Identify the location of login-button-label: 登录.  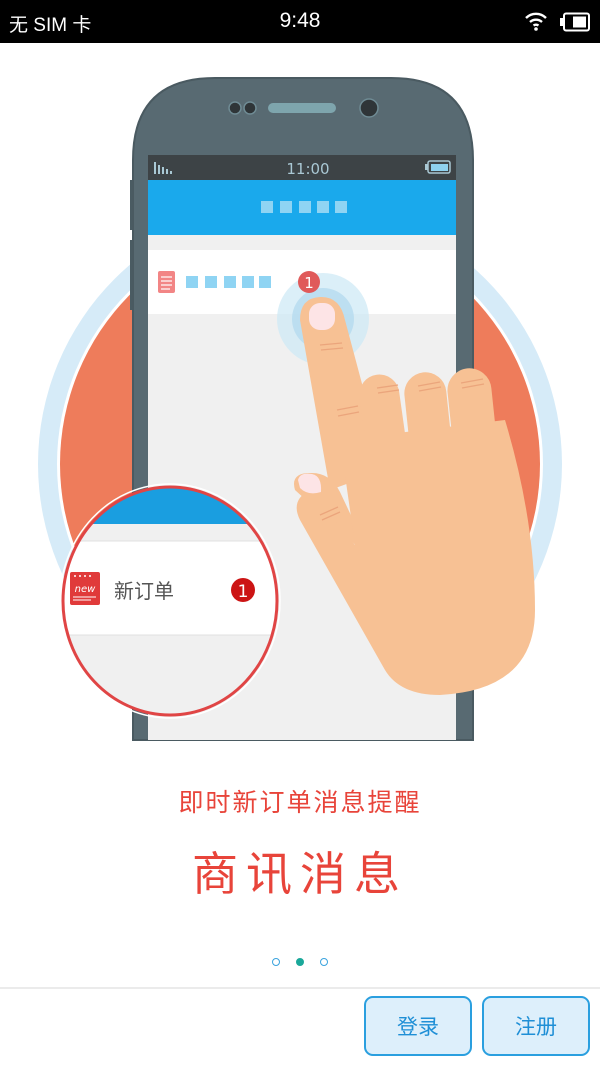
(418, 1027).